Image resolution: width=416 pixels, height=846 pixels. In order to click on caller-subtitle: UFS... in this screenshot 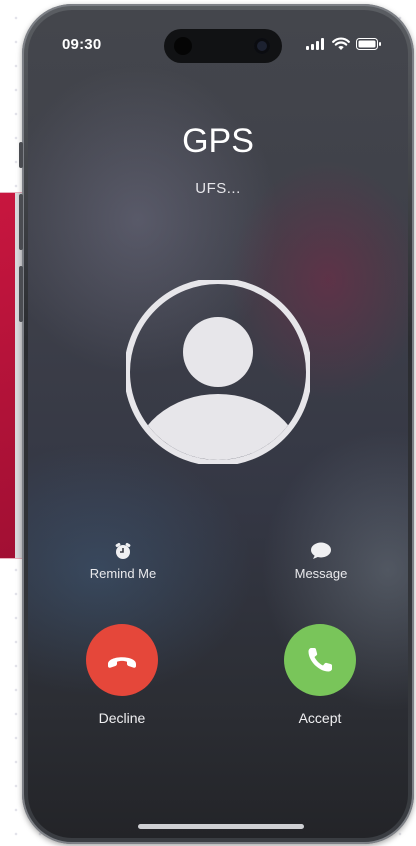, I will do `click(218, 188)`.